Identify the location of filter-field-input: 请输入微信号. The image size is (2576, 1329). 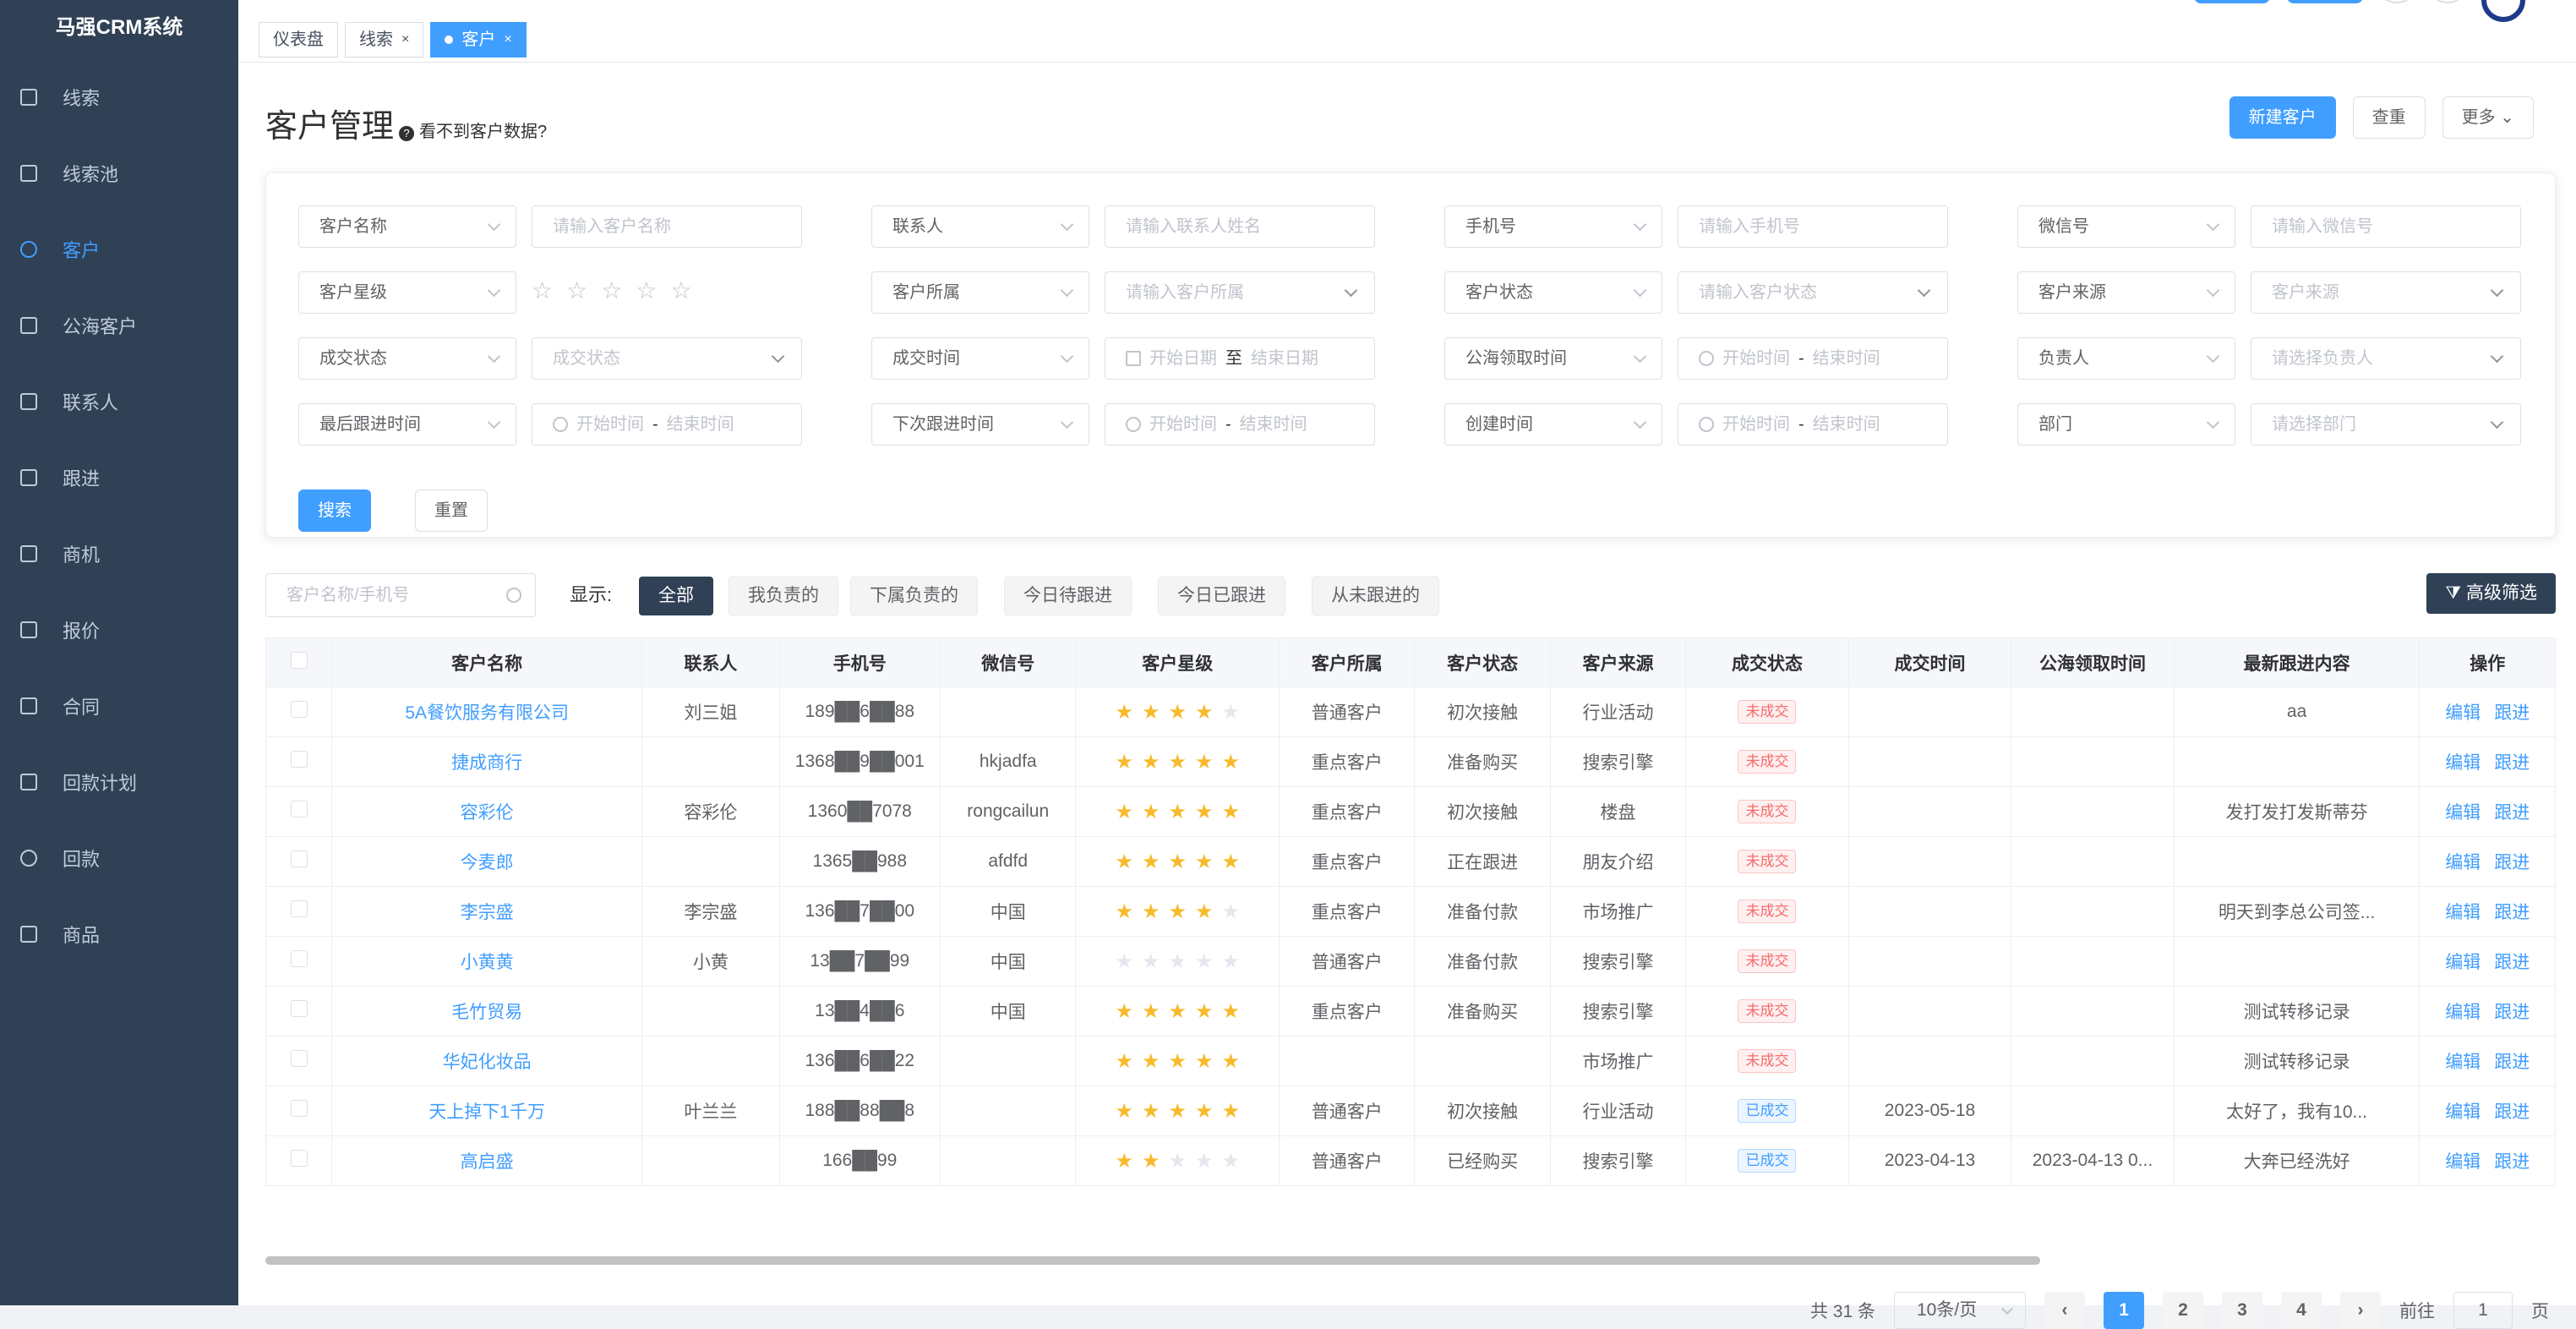
(2386, 226).